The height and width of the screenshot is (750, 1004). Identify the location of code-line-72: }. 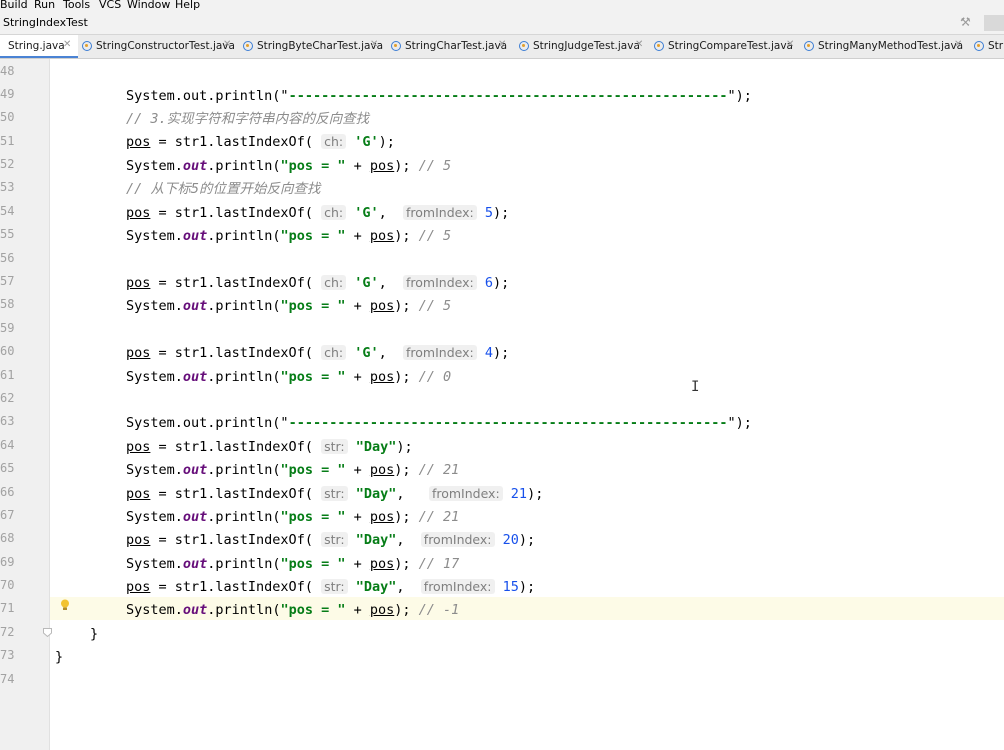
(94, 634).